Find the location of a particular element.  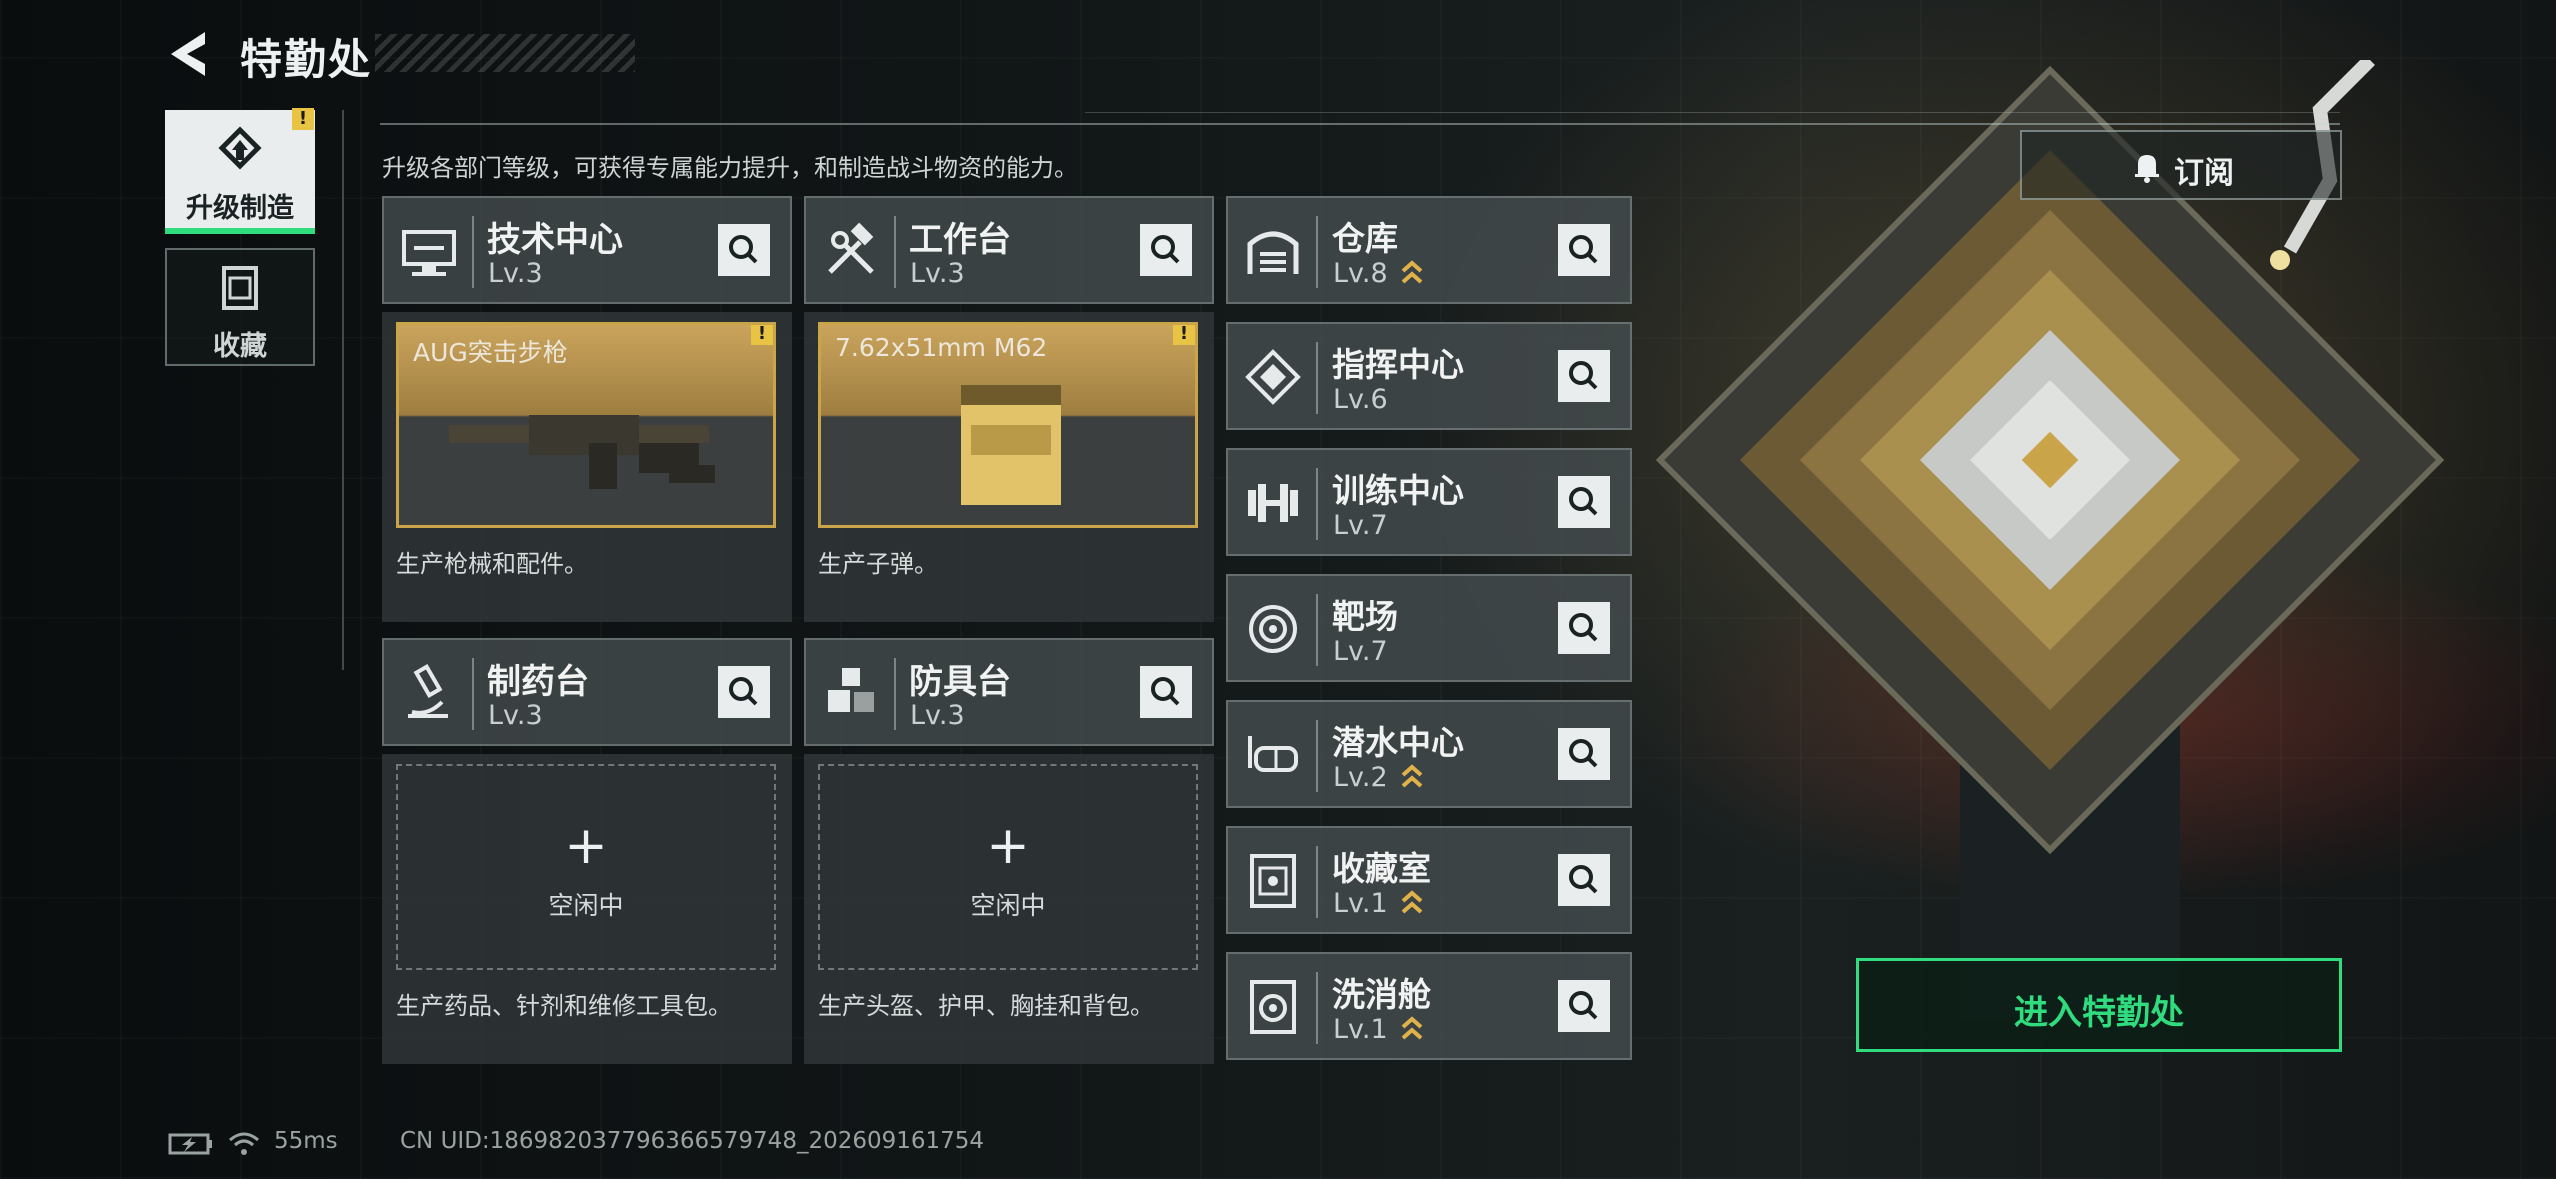

header-divider-thin is located at coordinates (1712, 112).